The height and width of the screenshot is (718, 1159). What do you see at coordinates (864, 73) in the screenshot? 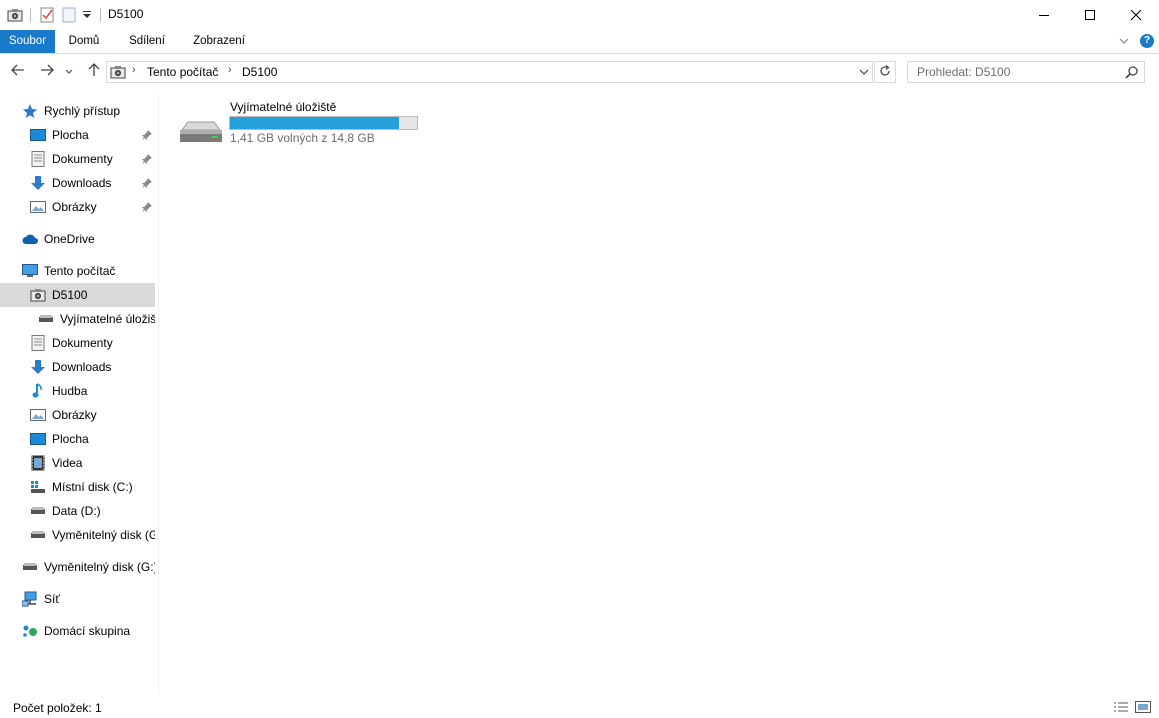
I see `address-history-chevron-icon` at bounding box center [864, 73].